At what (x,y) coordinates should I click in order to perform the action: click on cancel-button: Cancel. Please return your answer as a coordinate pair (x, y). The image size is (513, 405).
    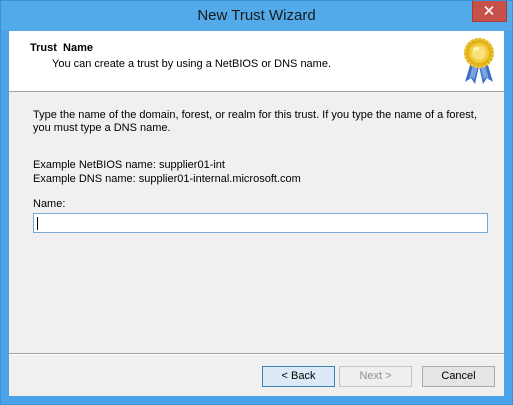
    Looking at the image, I should click on (458, 376).